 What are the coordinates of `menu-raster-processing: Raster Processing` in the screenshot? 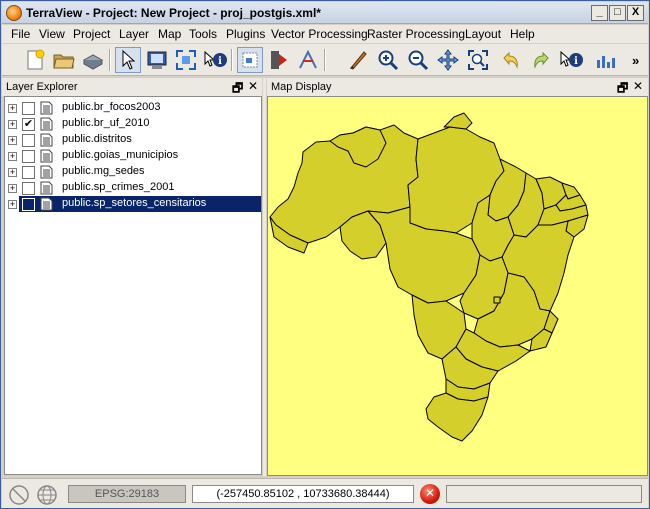 It's located at (416, 34).